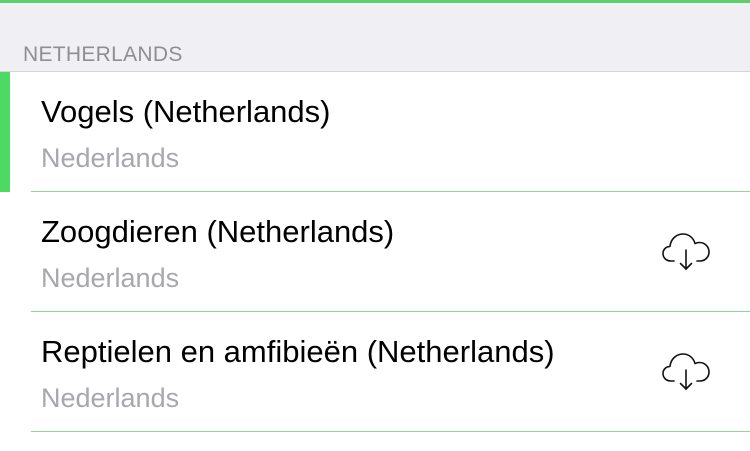 The height and width of the screenshot is (451, 750). Describe the element at coordinates (298, 351) in the screenshot. I see `list-item-title: Reptielen en amfibieën (Netherlands)` at that location.